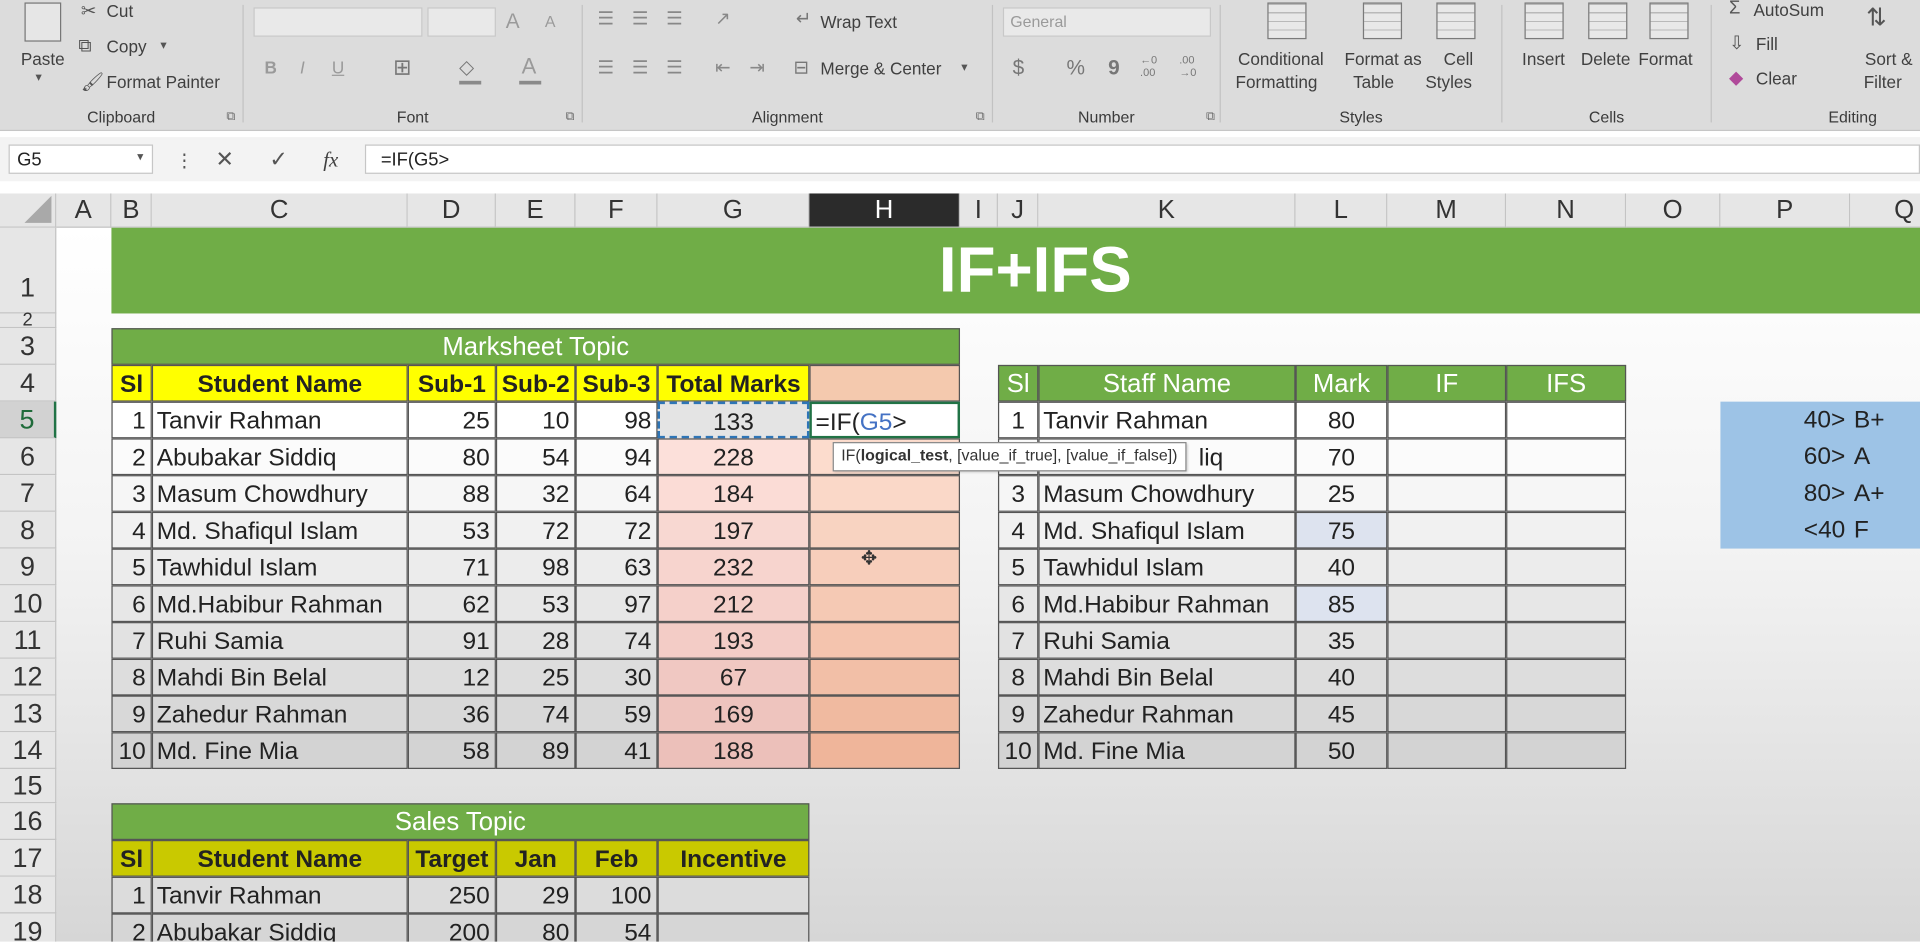  What do you see at coordinates (279, 210) in the screenshot?
I see `column-header-c: C` at bounding box center [279, 210].